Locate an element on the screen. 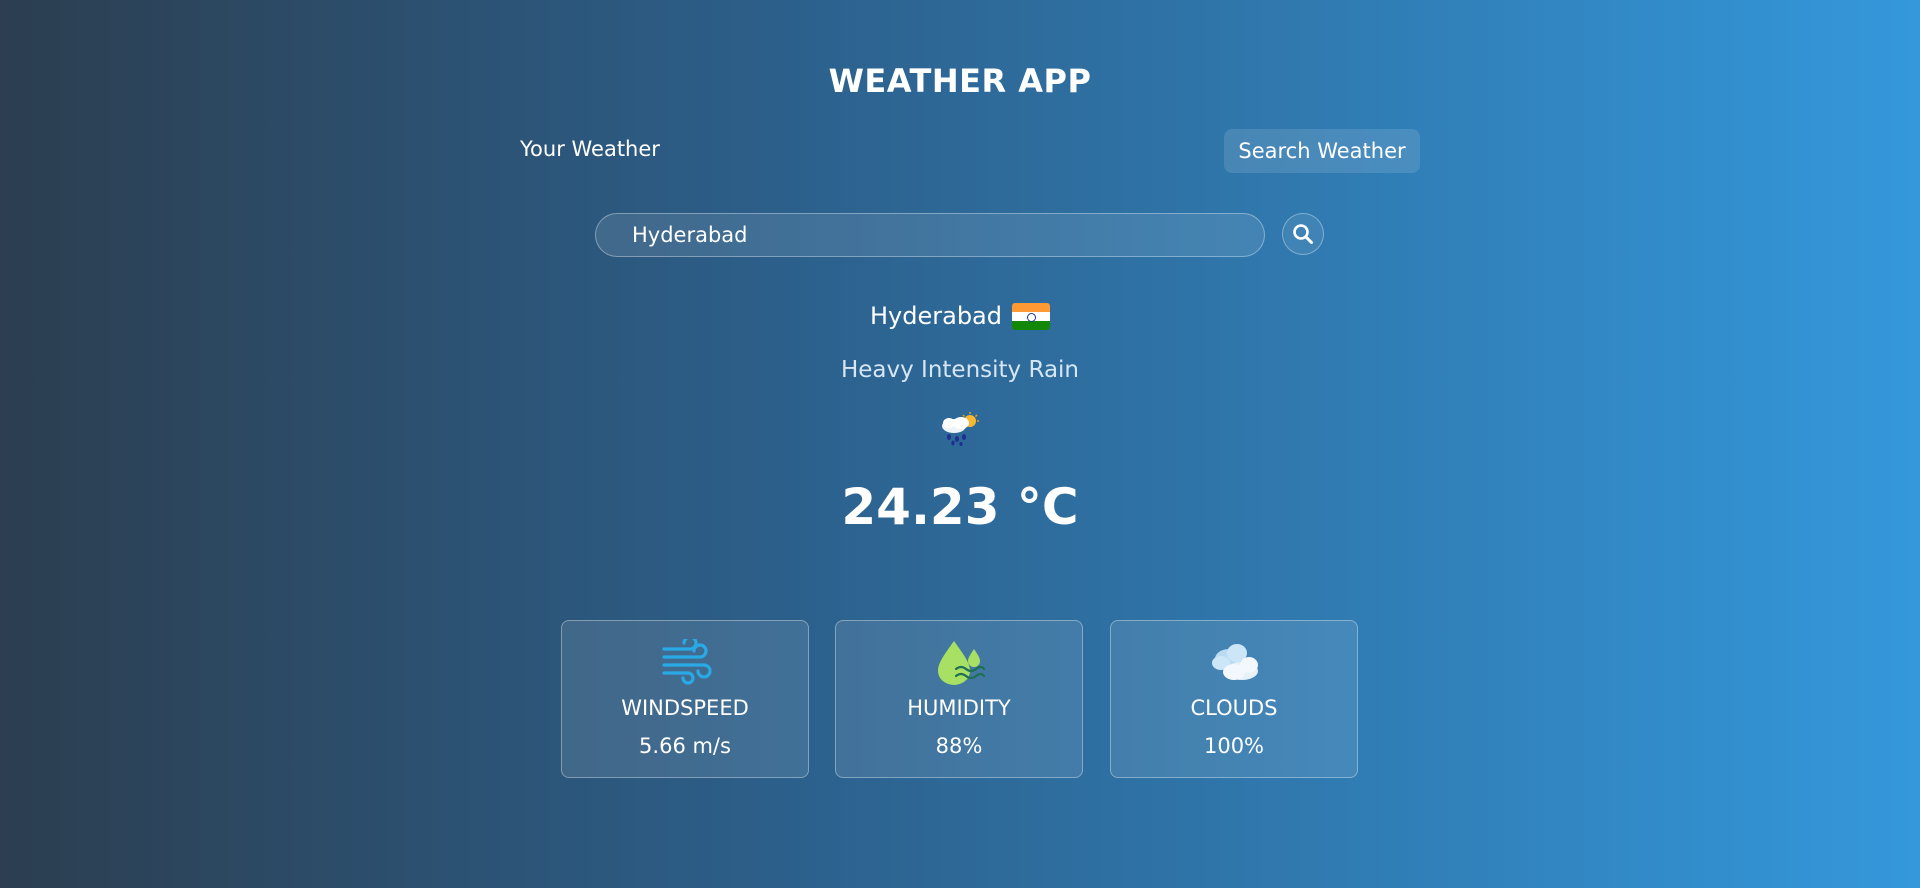  city-row: Hyderabad is located at coordinates (960, 316).